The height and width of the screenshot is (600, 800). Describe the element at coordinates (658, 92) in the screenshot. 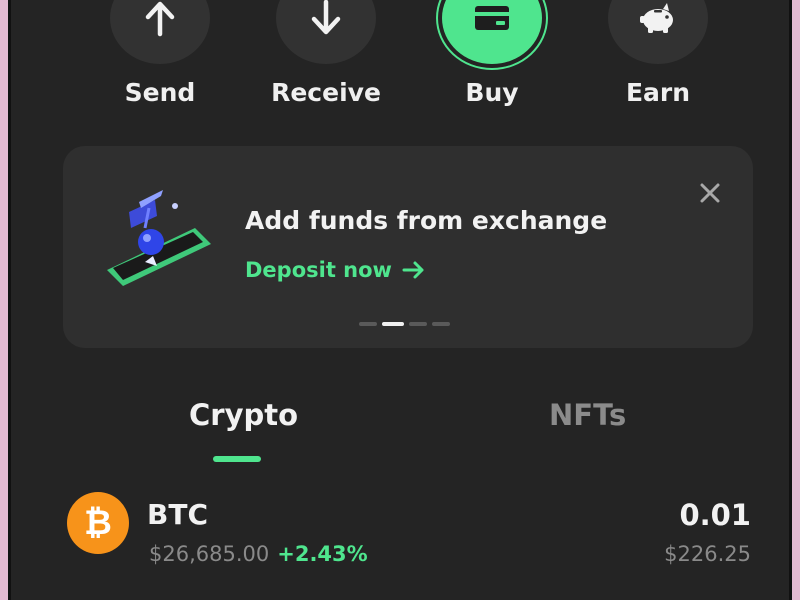

I see `earn-label: Earn` at that location.